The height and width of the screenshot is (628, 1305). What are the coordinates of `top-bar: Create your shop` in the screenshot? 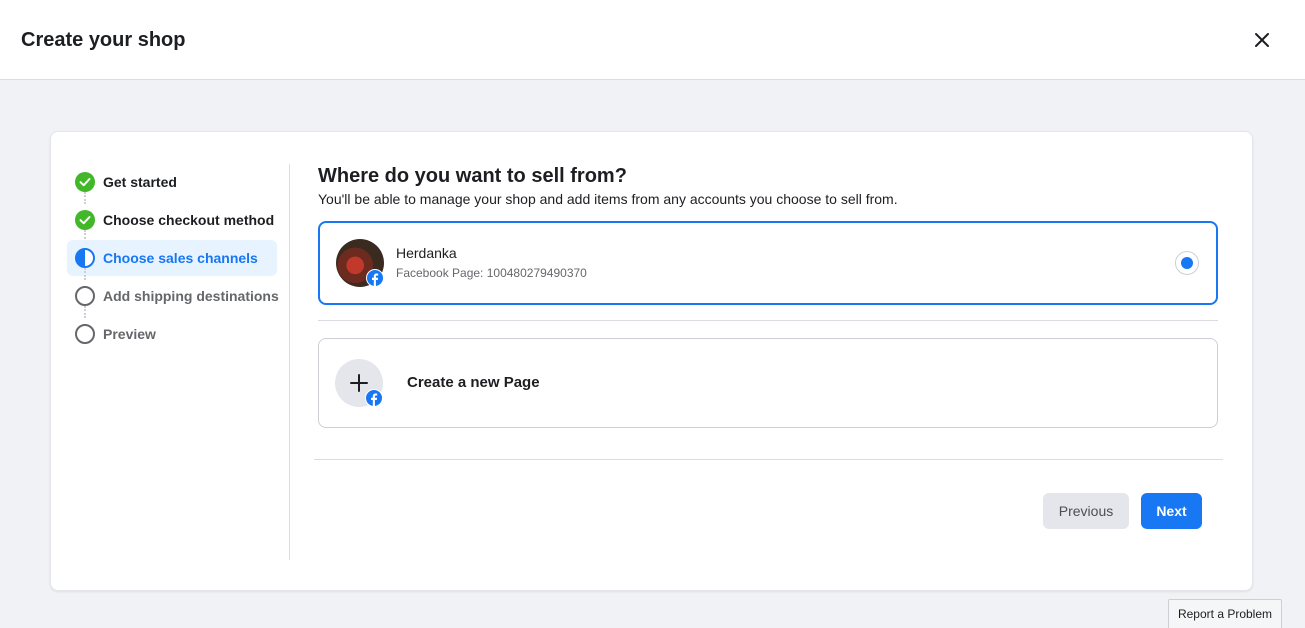 It's located at (652, 40).